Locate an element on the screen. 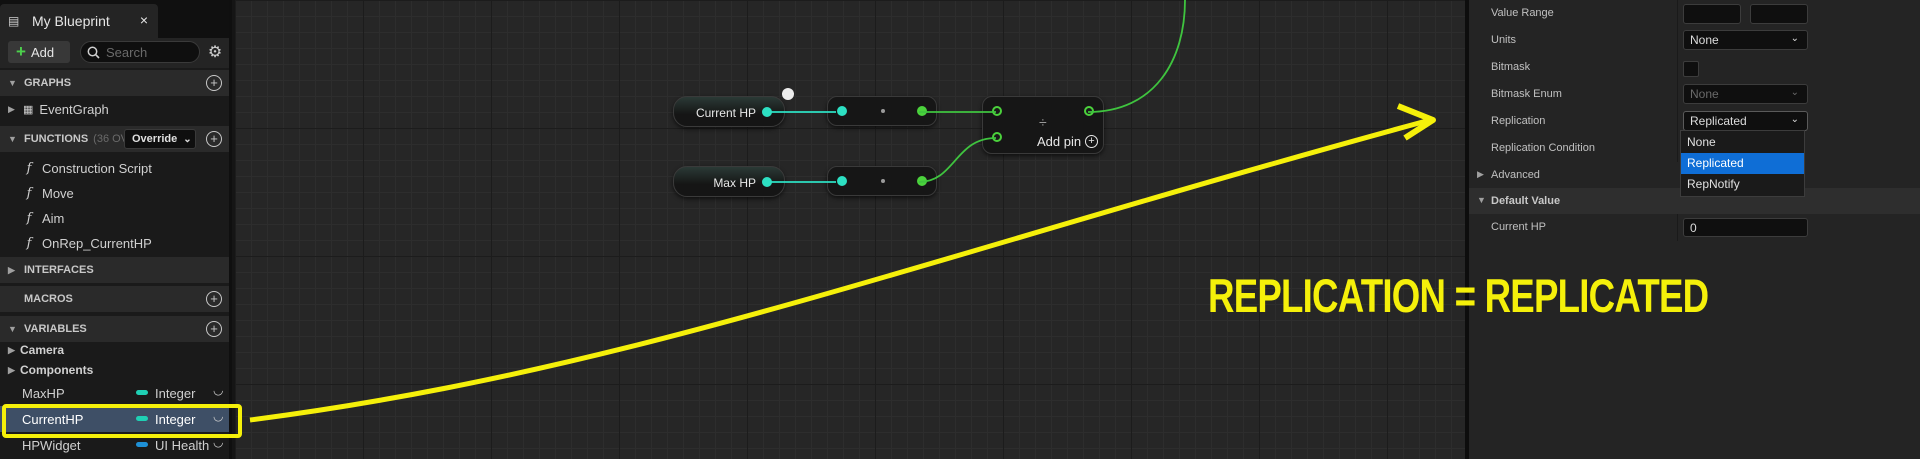 The height and width of the screenshot is (459, 1920). function-item: f OnRep_CurrentHP is located at coordinates (114, 243).